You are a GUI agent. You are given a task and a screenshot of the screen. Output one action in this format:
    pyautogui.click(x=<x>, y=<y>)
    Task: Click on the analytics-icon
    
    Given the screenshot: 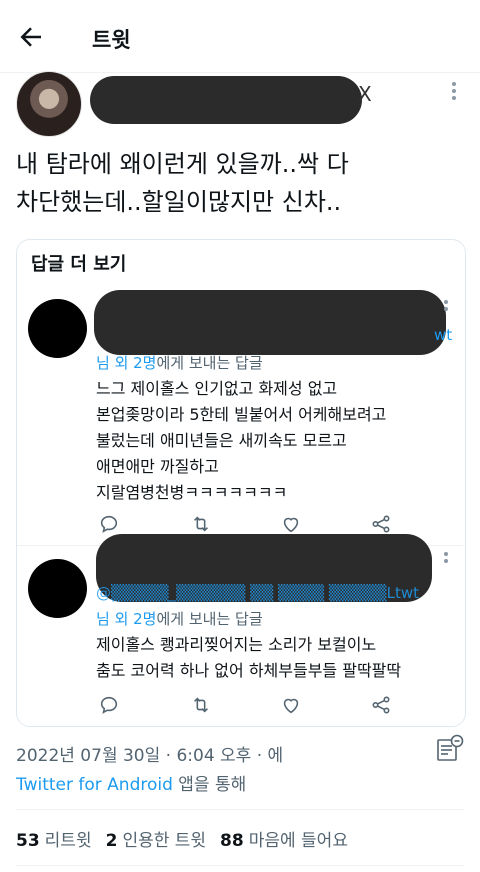 What is the action you would take?
    pyautogui.click(x=450, y=747)
    